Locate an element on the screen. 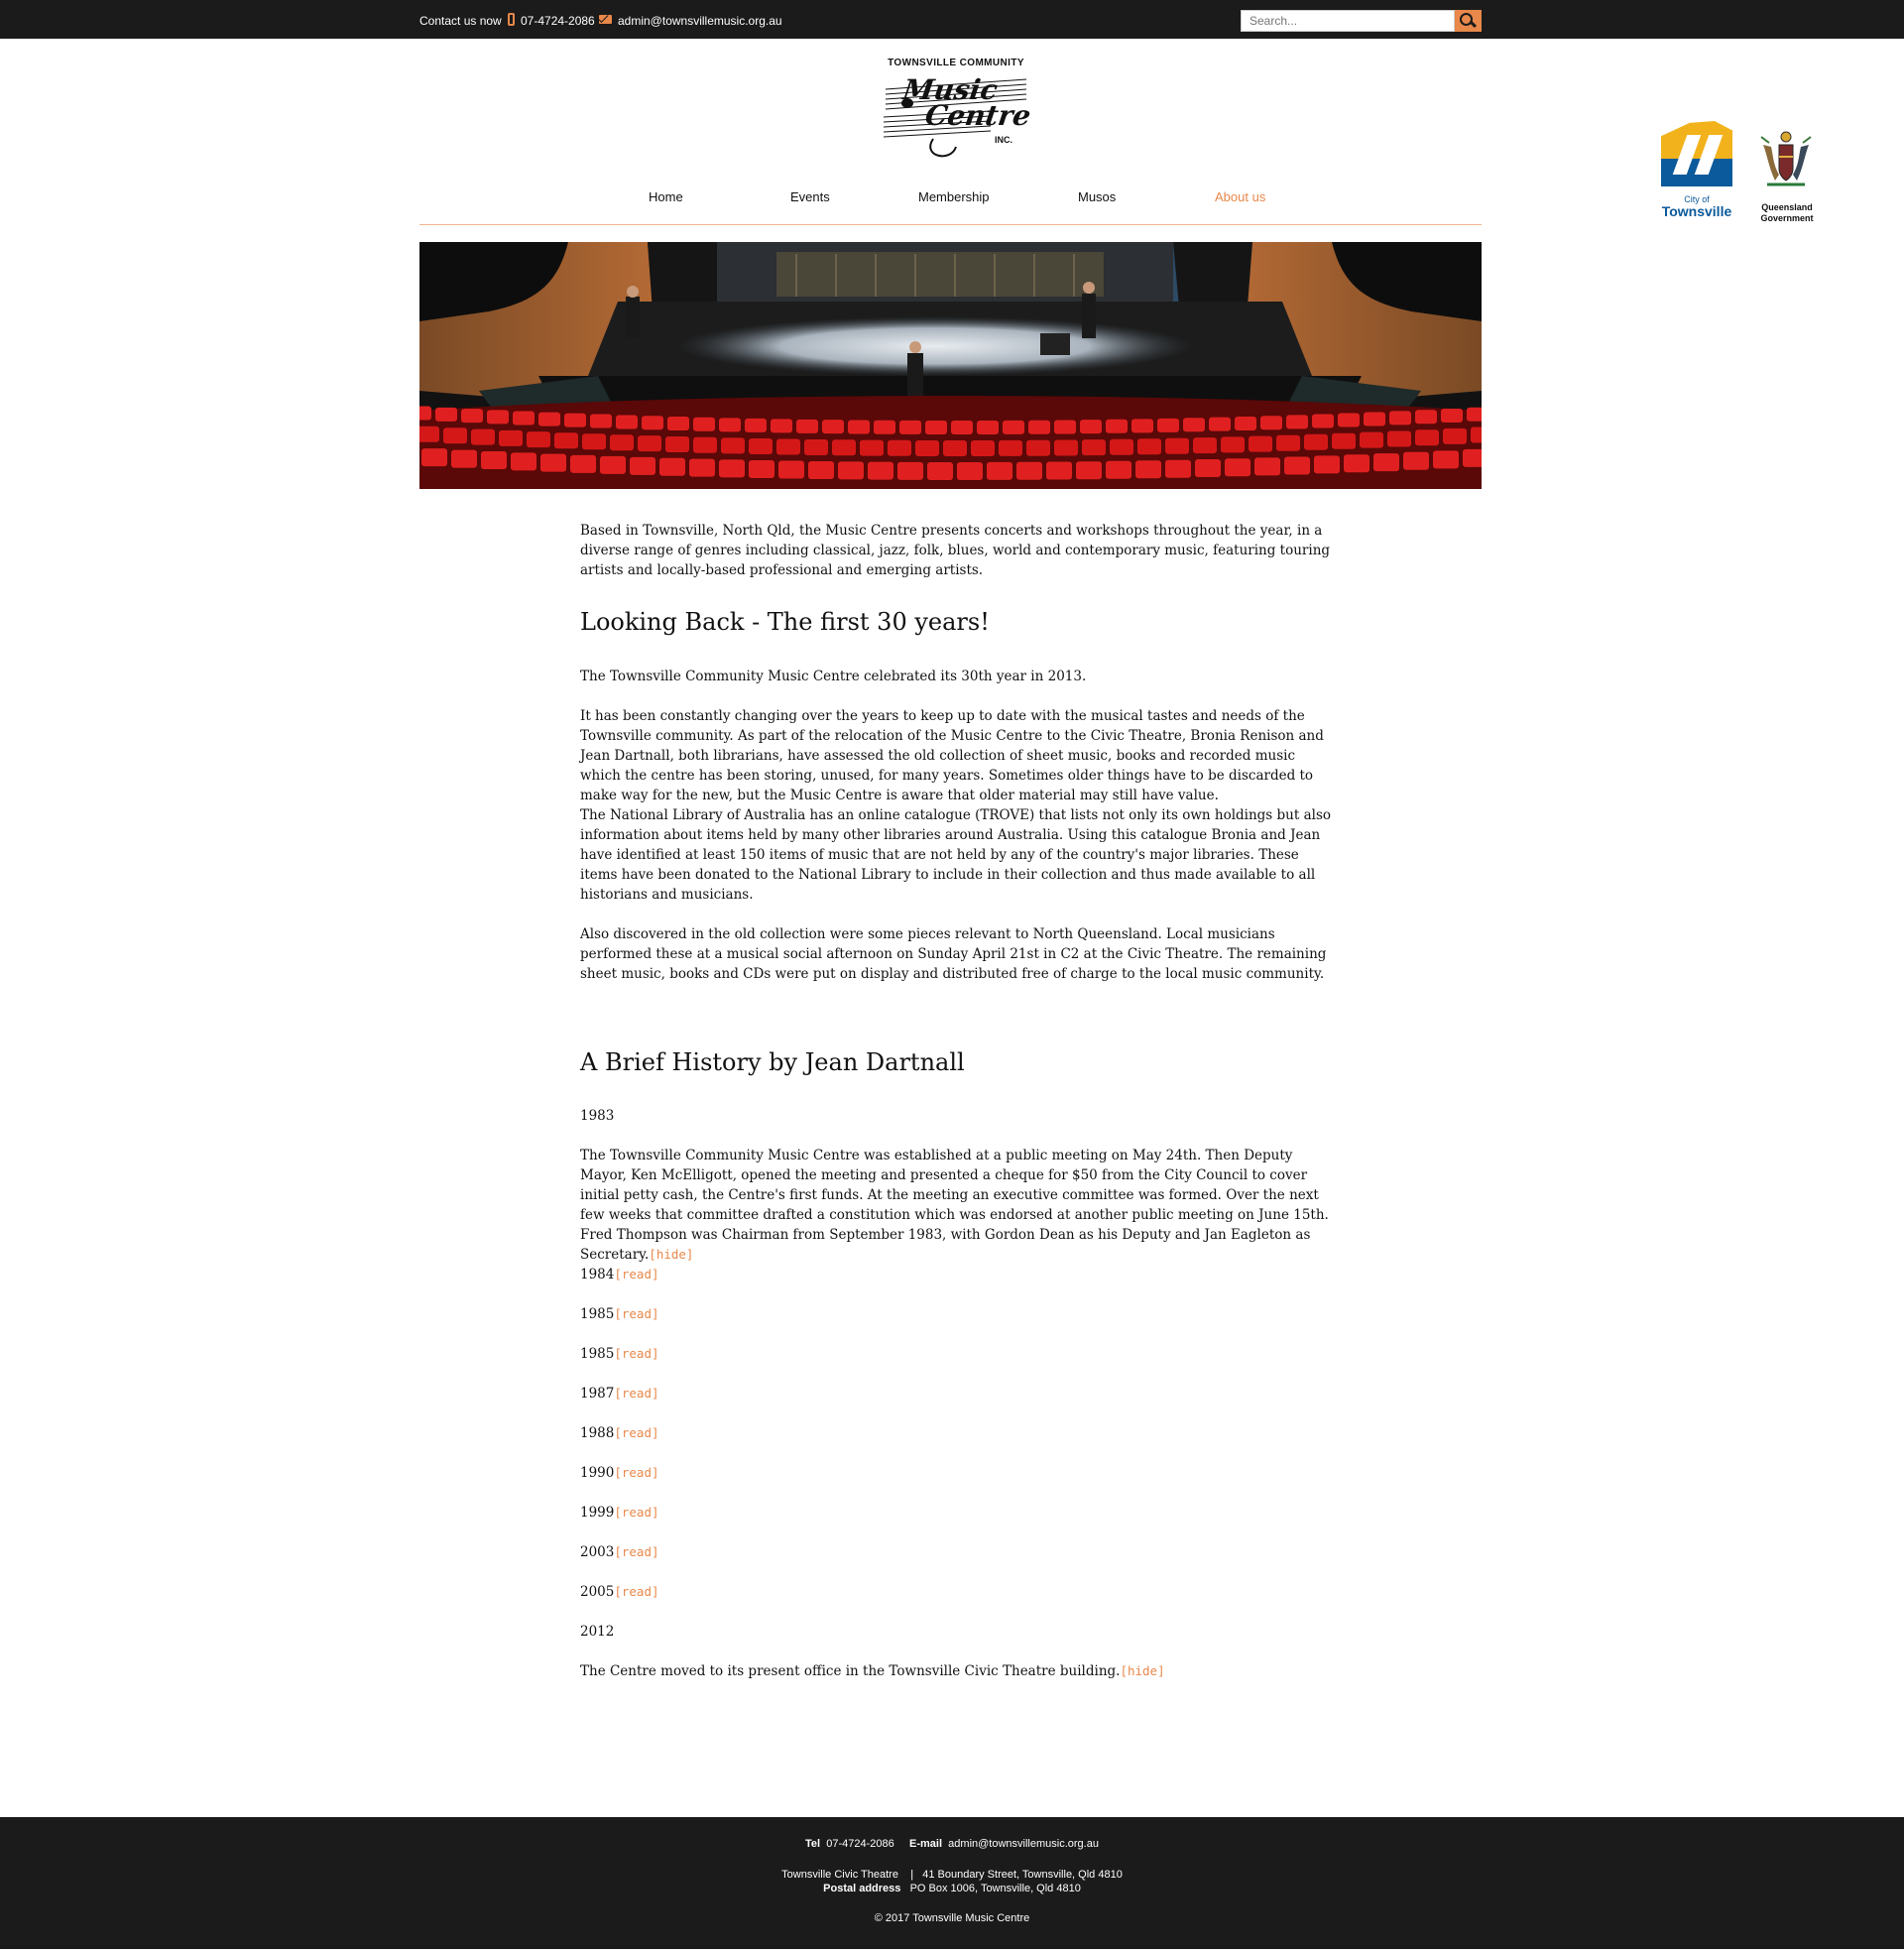  qld-logo-line1: Queensland is located at coordinates (1787, 207).